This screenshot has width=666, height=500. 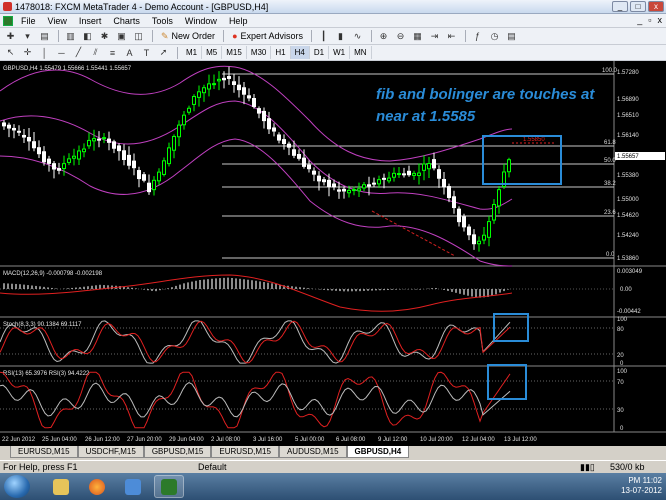 What do you see at coordinates (59, 21) in the screenshot?
I see `menu-view: View` at bounding box center [59, 21].